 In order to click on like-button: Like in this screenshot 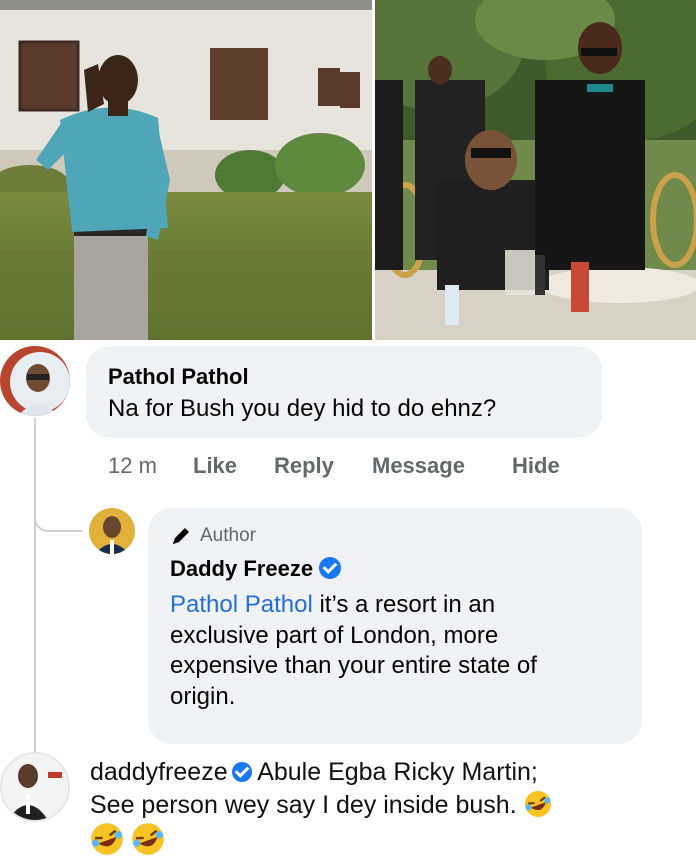, I will do `click(215, 466)`.